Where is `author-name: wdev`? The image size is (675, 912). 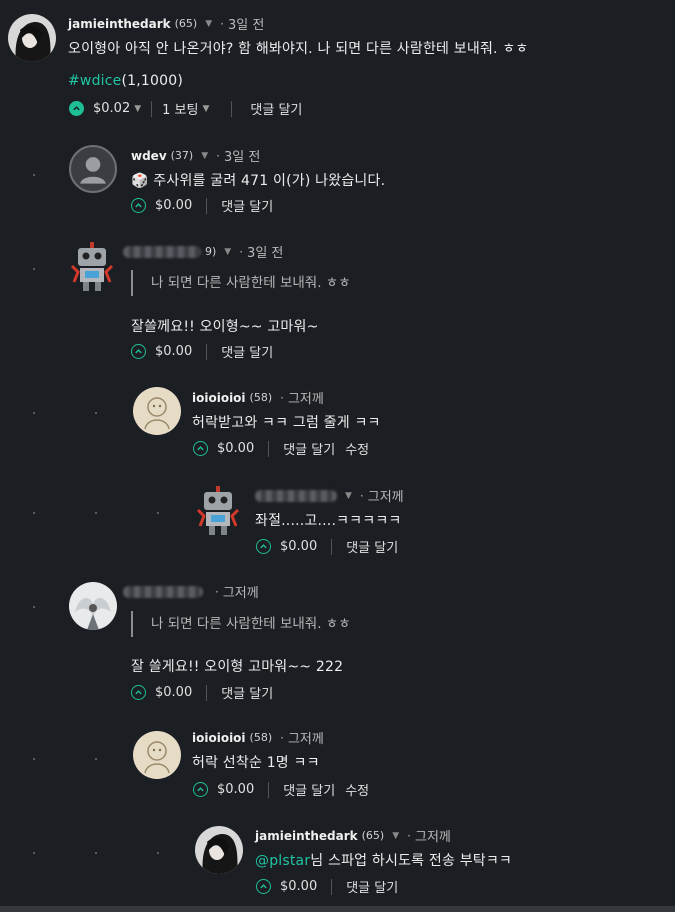
author-name: wdev is located at coordinates (149, 156).